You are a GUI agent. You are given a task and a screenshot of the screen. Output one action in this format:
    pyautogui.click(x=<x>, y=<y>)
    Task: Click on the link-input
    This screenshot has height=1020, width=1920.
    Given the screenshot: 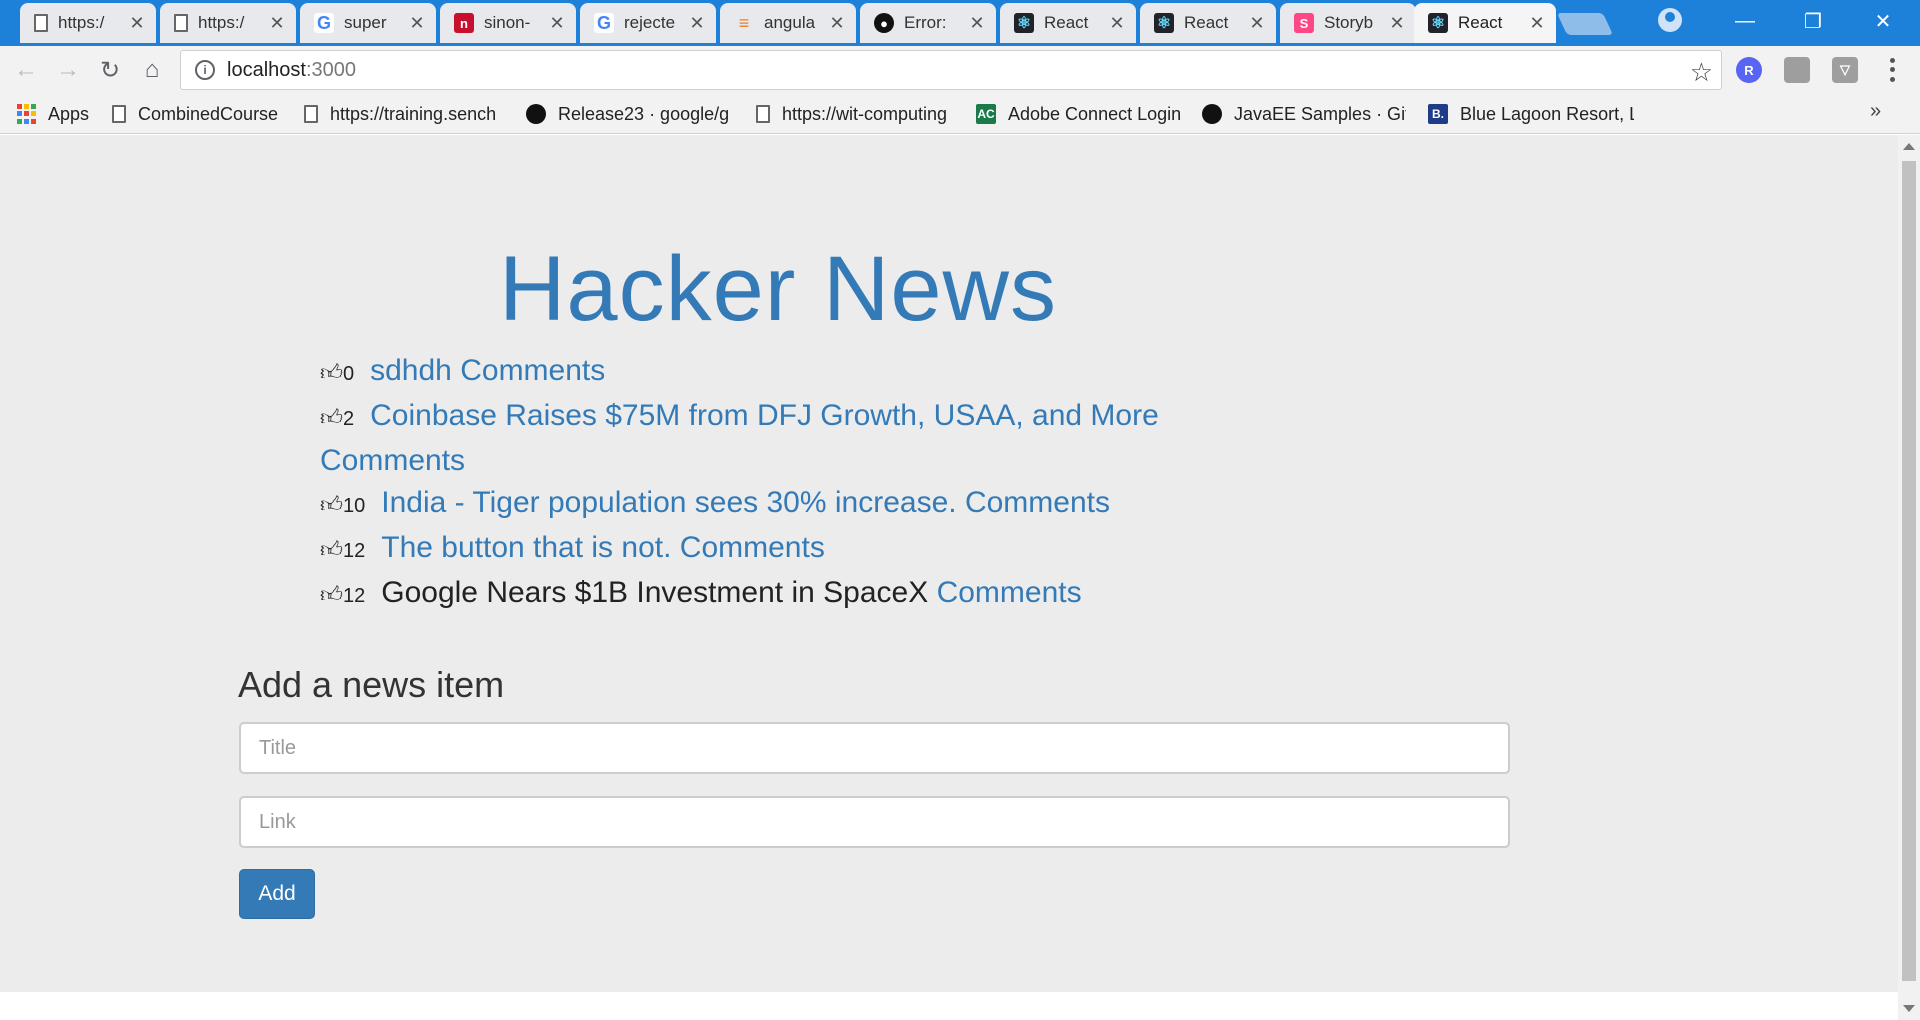 What is the action you would take?
    pyautogui.click(x=874, y=822)
    